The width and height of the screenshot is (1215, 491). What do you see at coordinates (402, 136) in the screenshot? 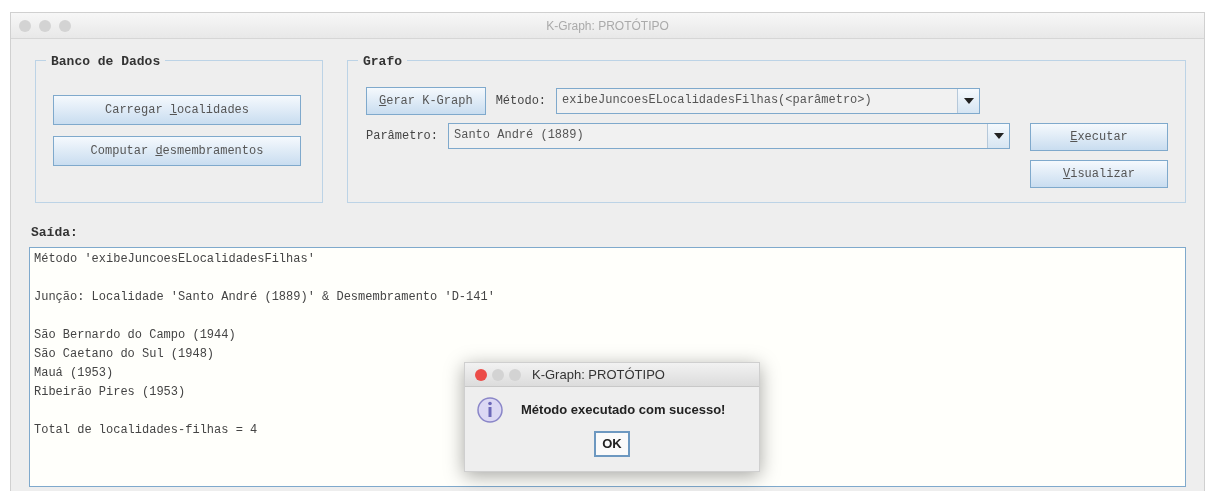
I see `parameter-label: Parâmetro:` at bounding box center [402, 136].